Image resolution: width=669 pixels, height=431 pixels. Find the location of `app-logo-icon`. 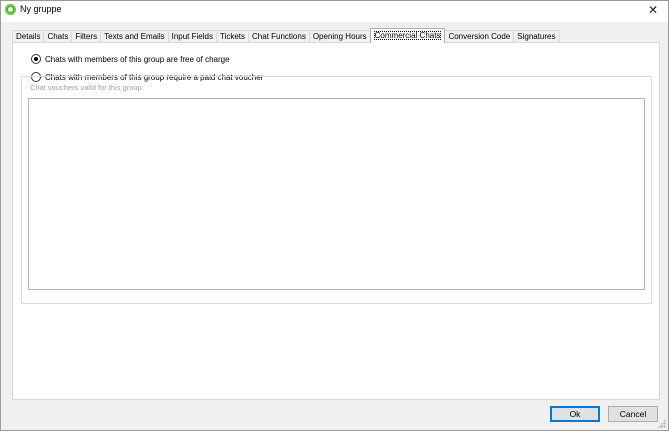

app-logo-icon is located at coordinates (10, 9).